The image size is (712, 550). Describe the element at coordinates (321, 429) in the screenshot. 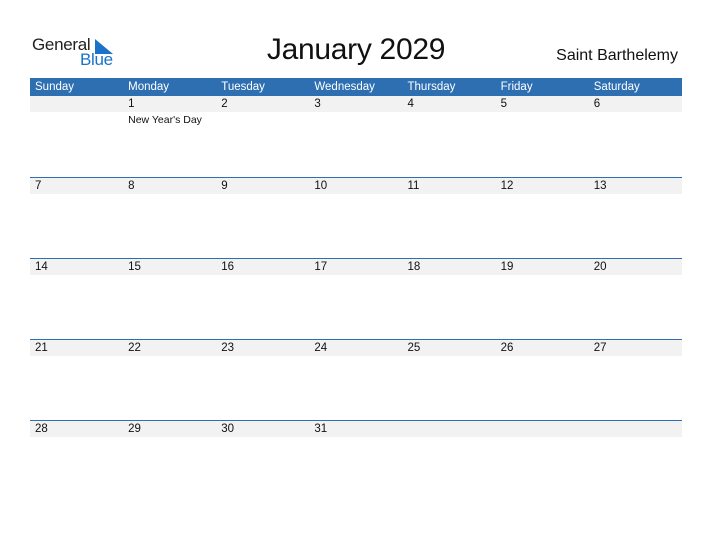

I see `day-number: 31` at that location.